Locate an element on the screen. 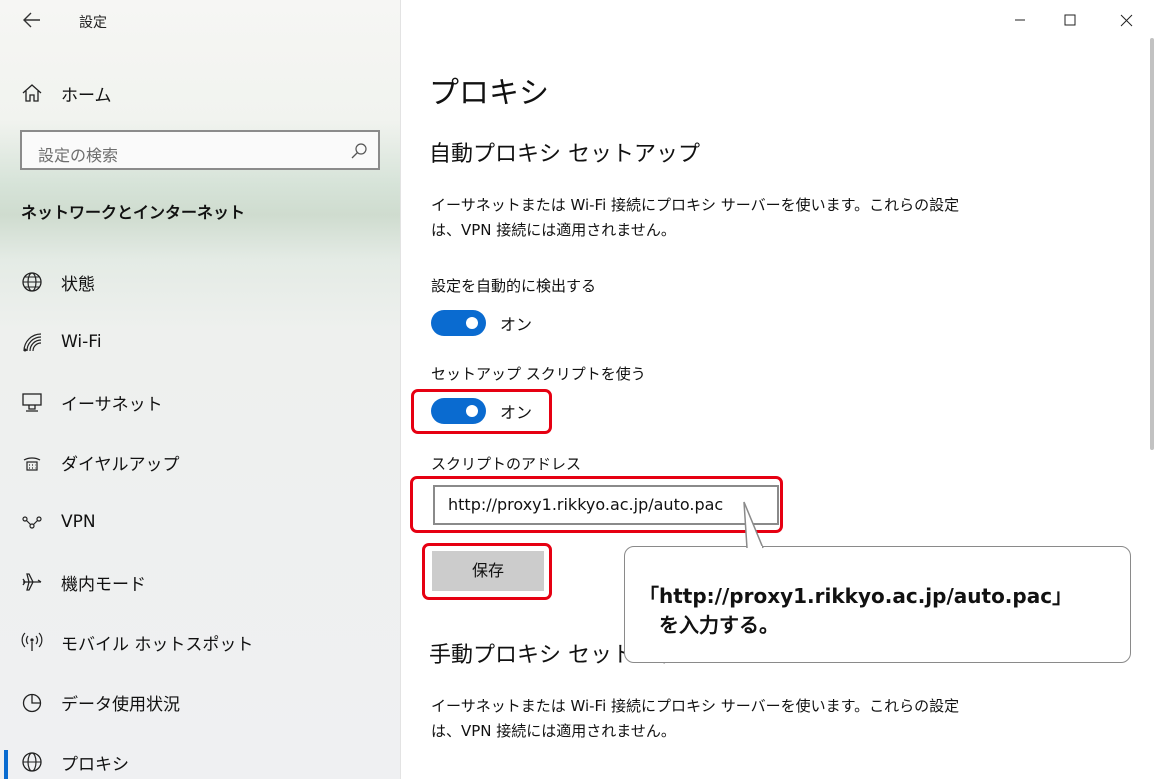 The width and height of the screenshot is (1157, 779). close-button is located at coordinates (1126, 20).